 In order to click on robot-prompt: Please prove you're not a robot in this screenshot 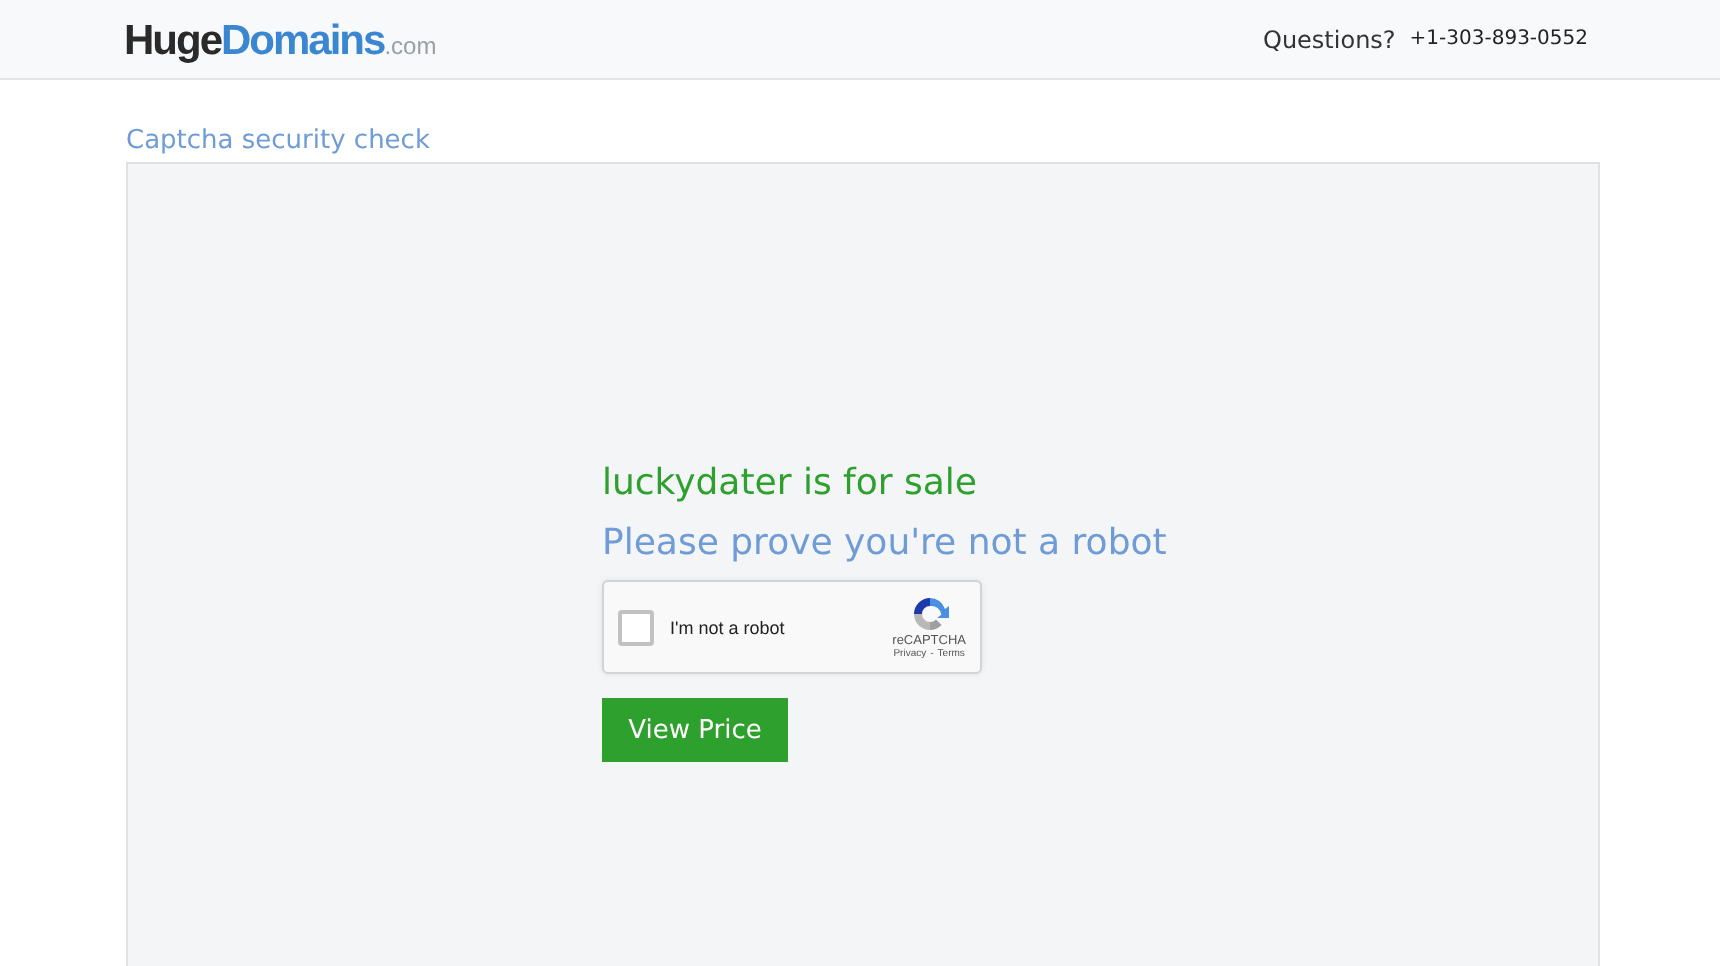, I will do `click(885, 543)`.